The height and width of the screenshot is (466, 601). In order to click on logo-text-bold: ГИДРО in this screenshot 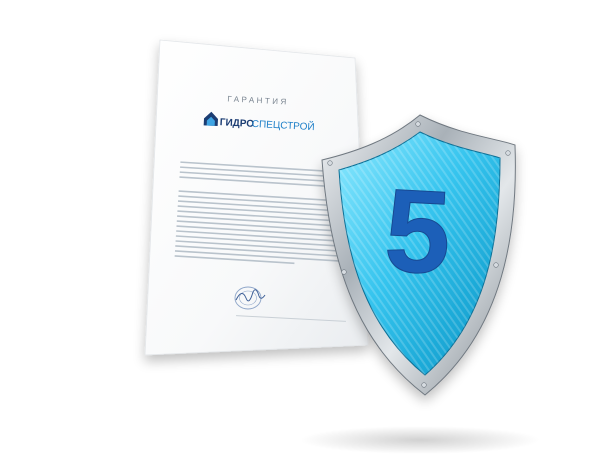, I will do `click(237, 123)`.